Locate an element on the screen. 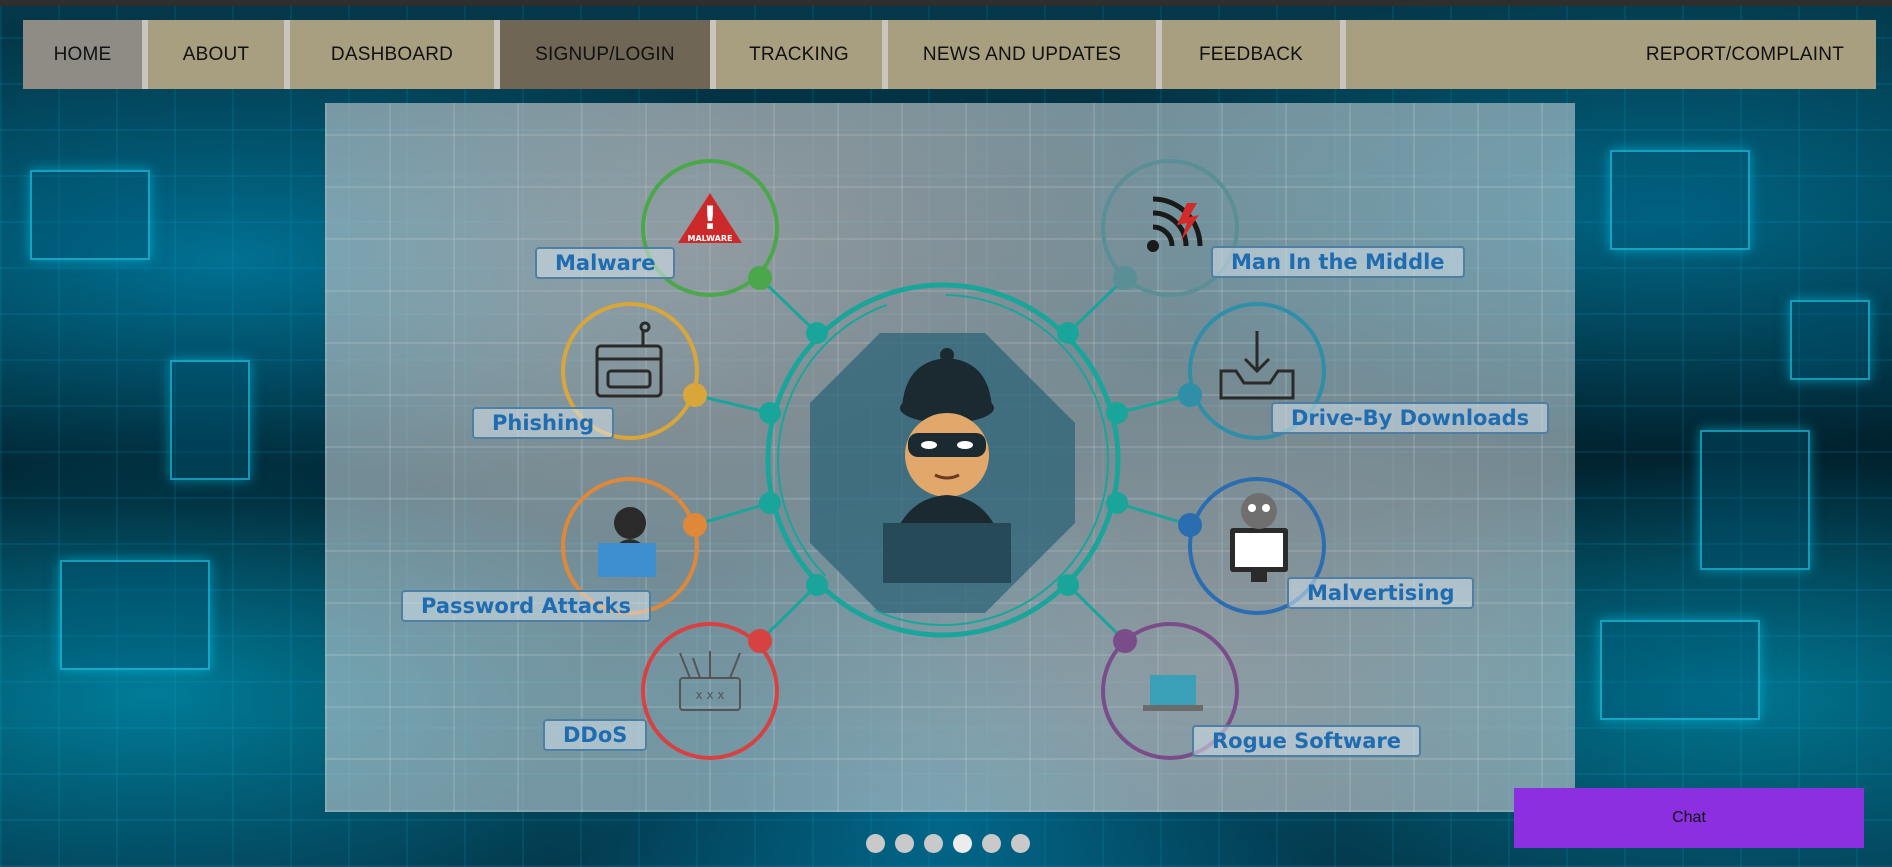 Image resolution: width=1892 pixels, height=867 pixels. nav-home: HOME is located at coordinates (85, 54).